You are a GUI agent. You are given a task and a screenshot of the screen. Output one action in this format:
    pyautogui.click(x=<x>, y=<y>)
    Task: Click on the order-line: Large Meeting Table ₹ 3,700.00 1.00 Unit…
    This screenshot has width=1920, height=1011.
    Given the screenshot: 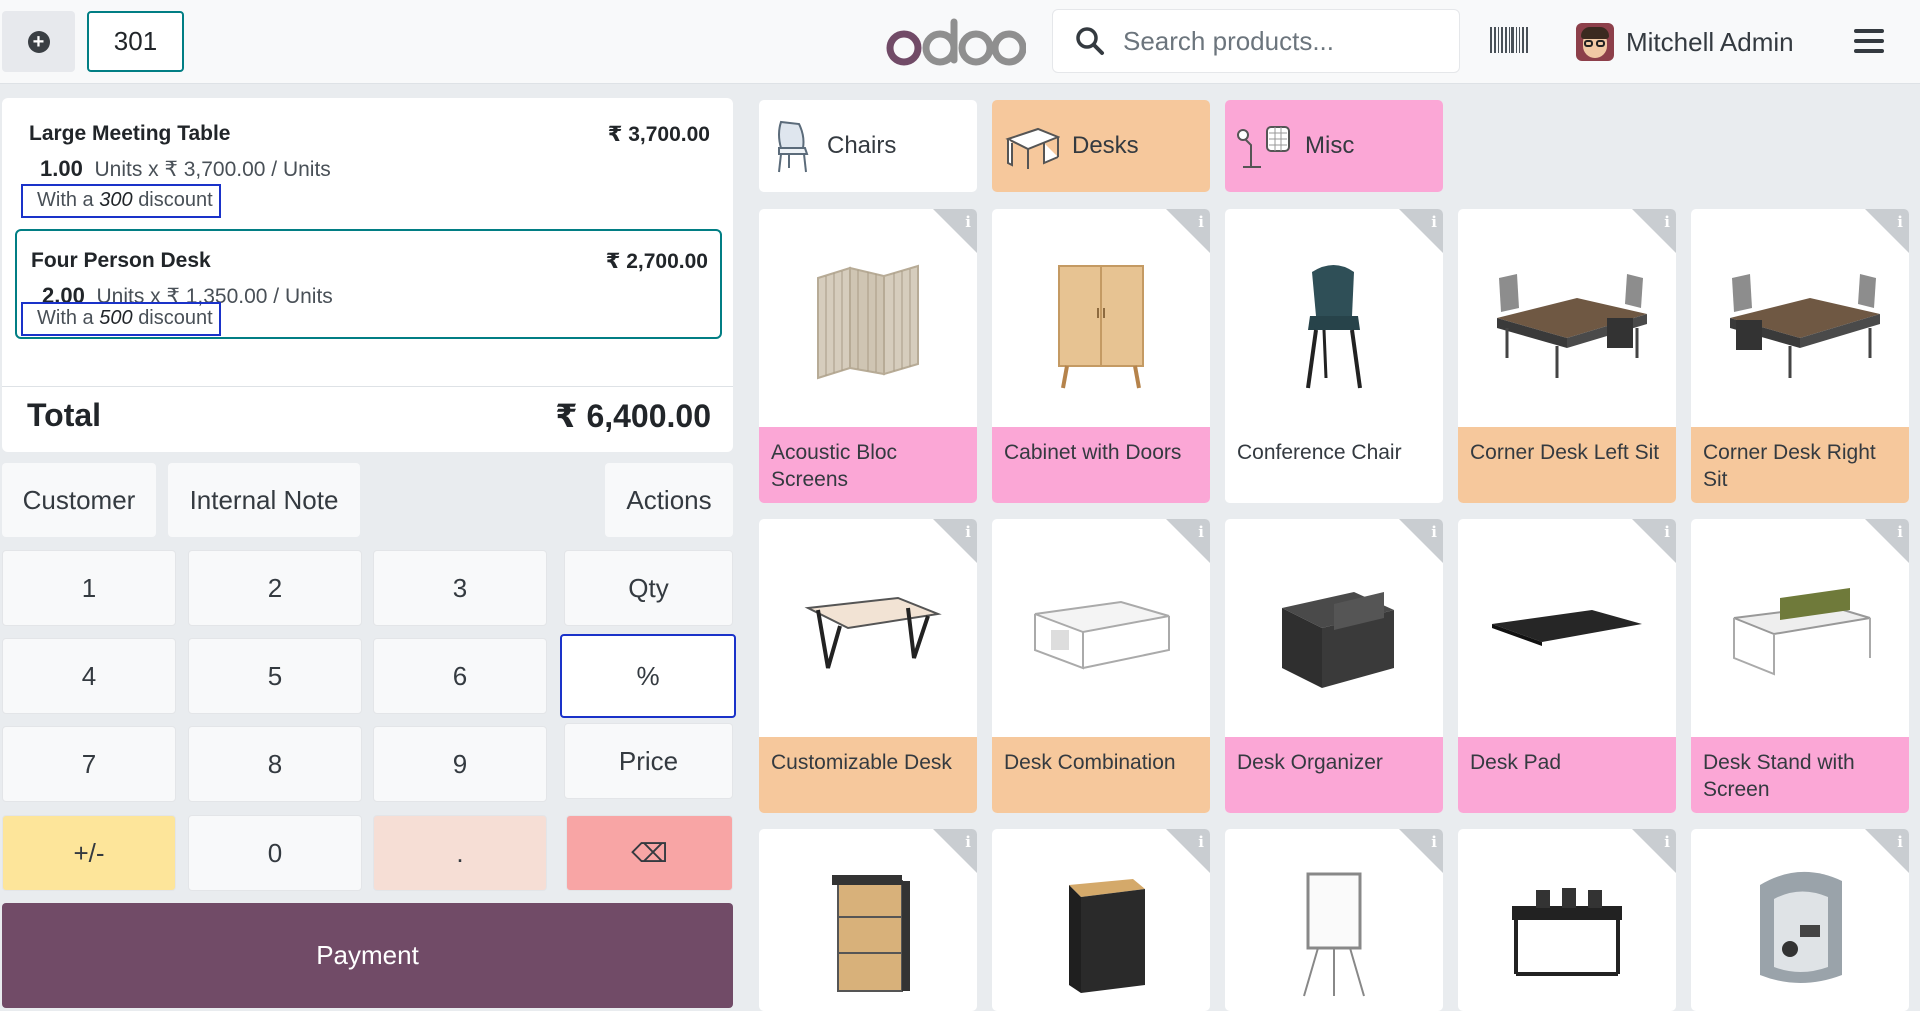 What is the action you would take?
    pyautogui.click(x=368, y=161)
    